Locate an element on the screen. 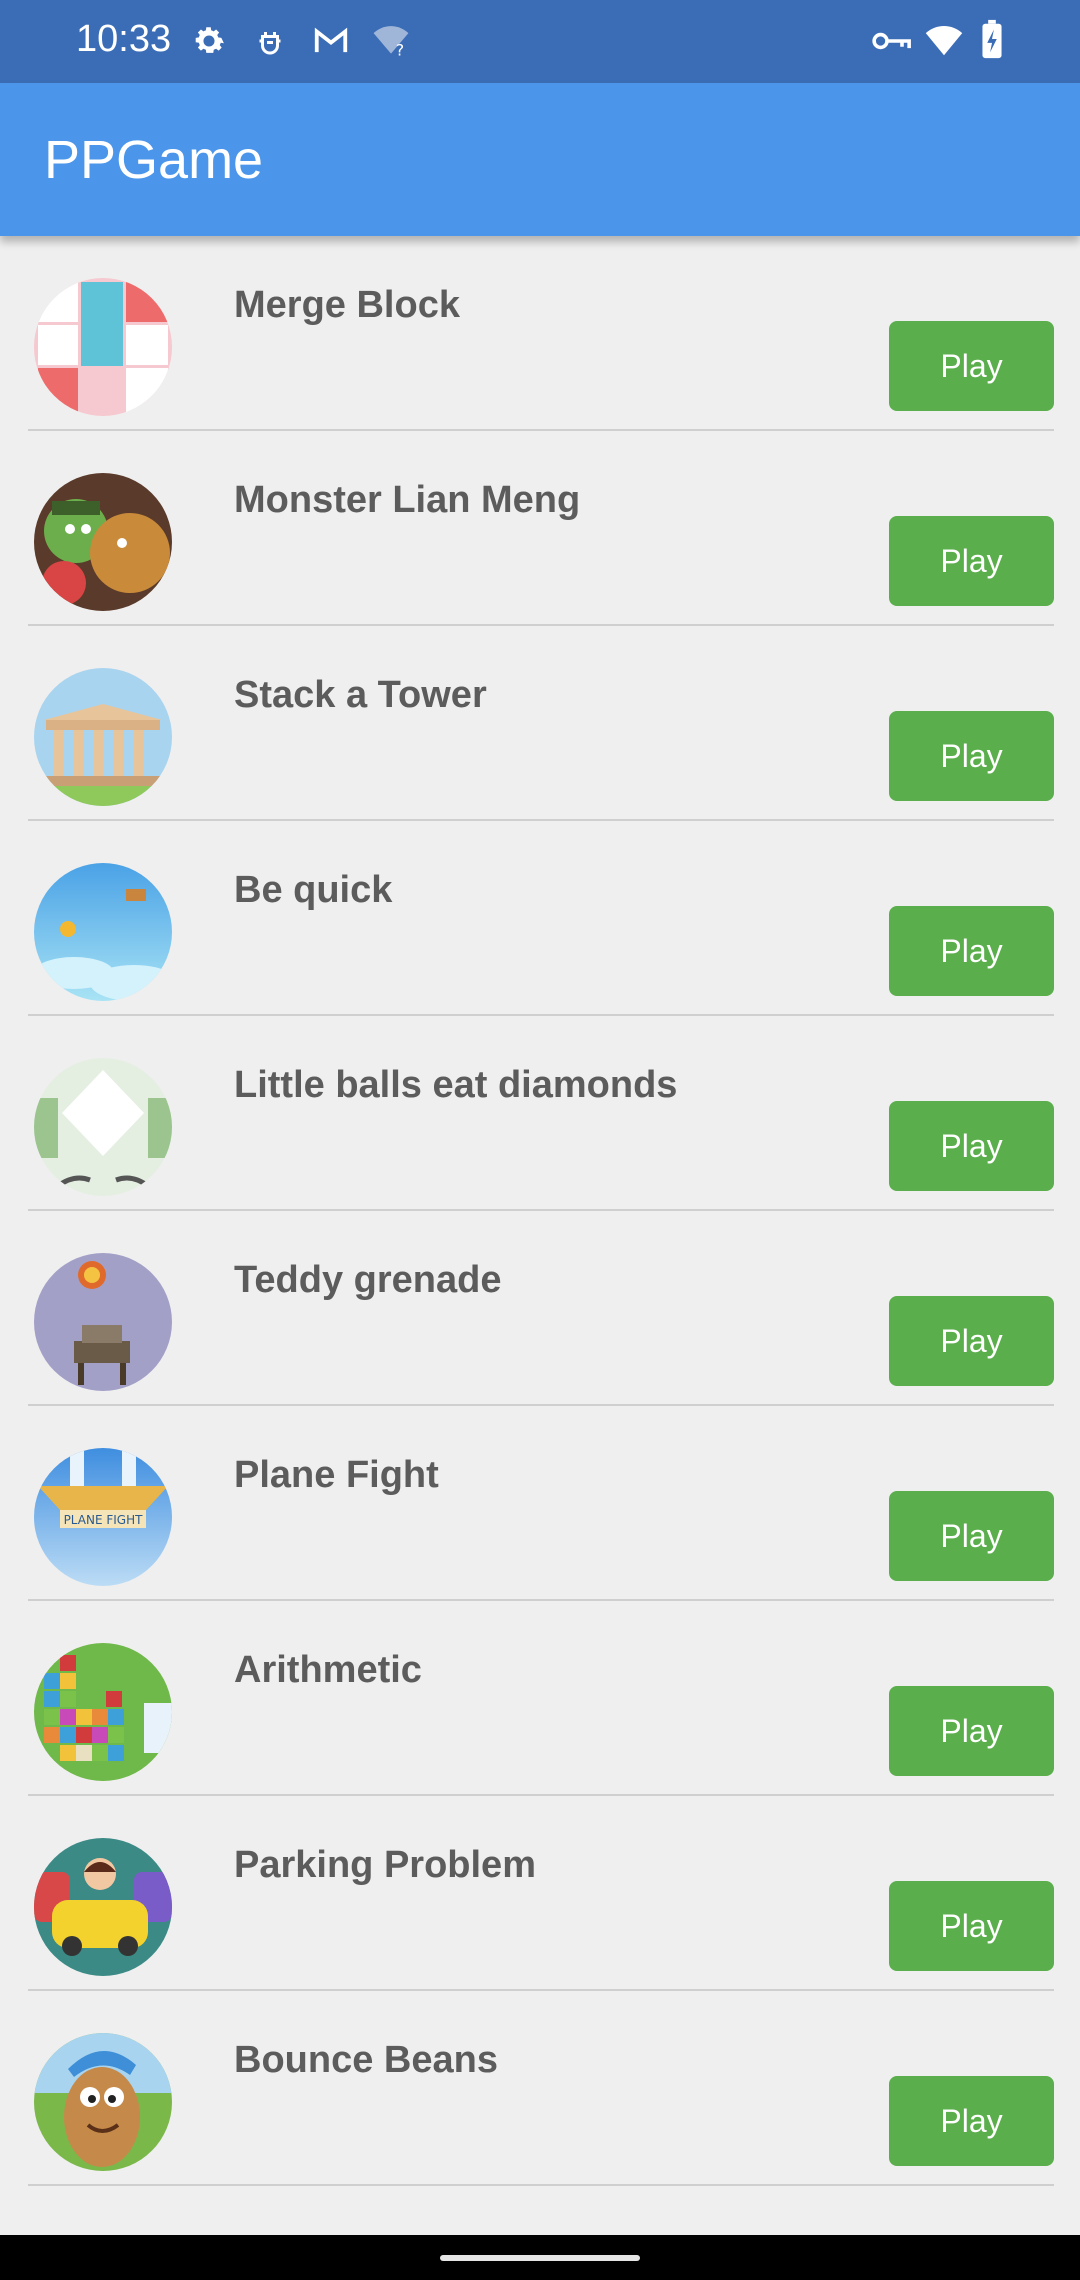 This screenshot has height=2280, width=1080. game-title: Be quick is located at coordinates (313, 890).